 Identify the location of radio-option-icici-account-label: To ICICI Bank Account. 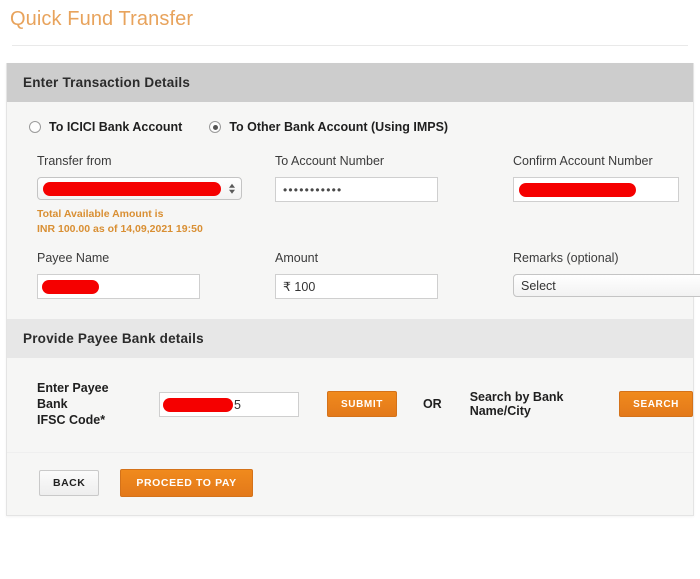
(116, 127).